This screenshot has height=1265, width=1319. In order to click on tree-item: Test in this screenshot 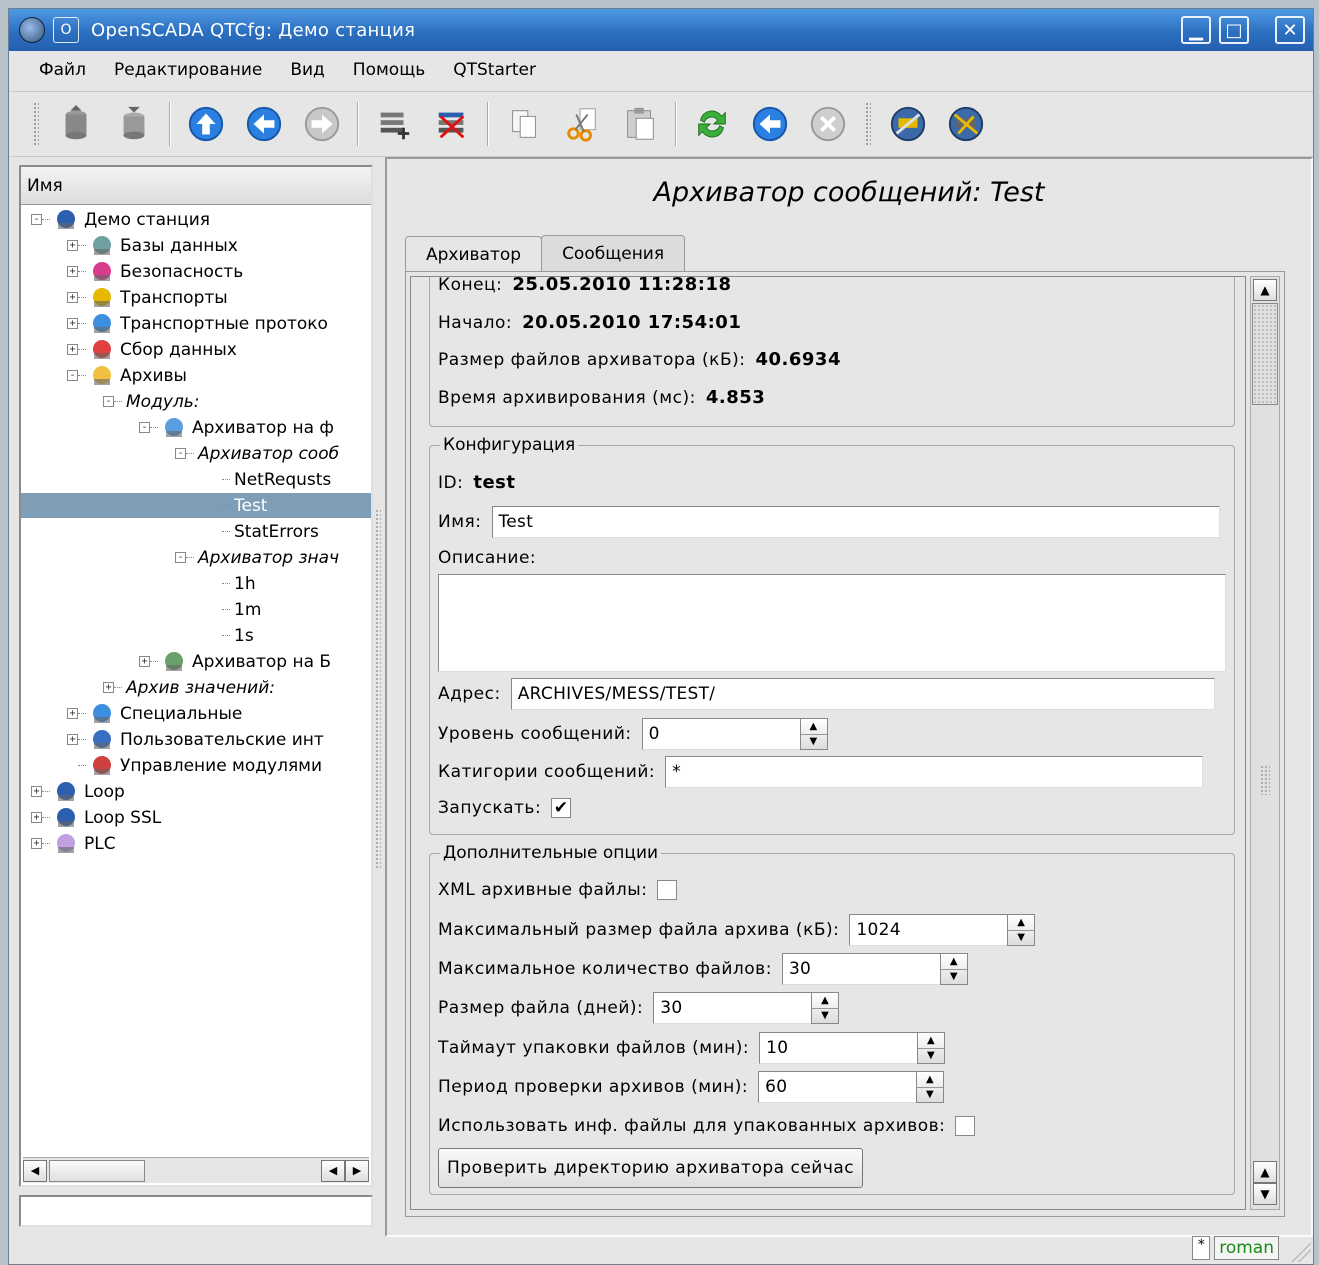, I will do `click(196, 505)`.